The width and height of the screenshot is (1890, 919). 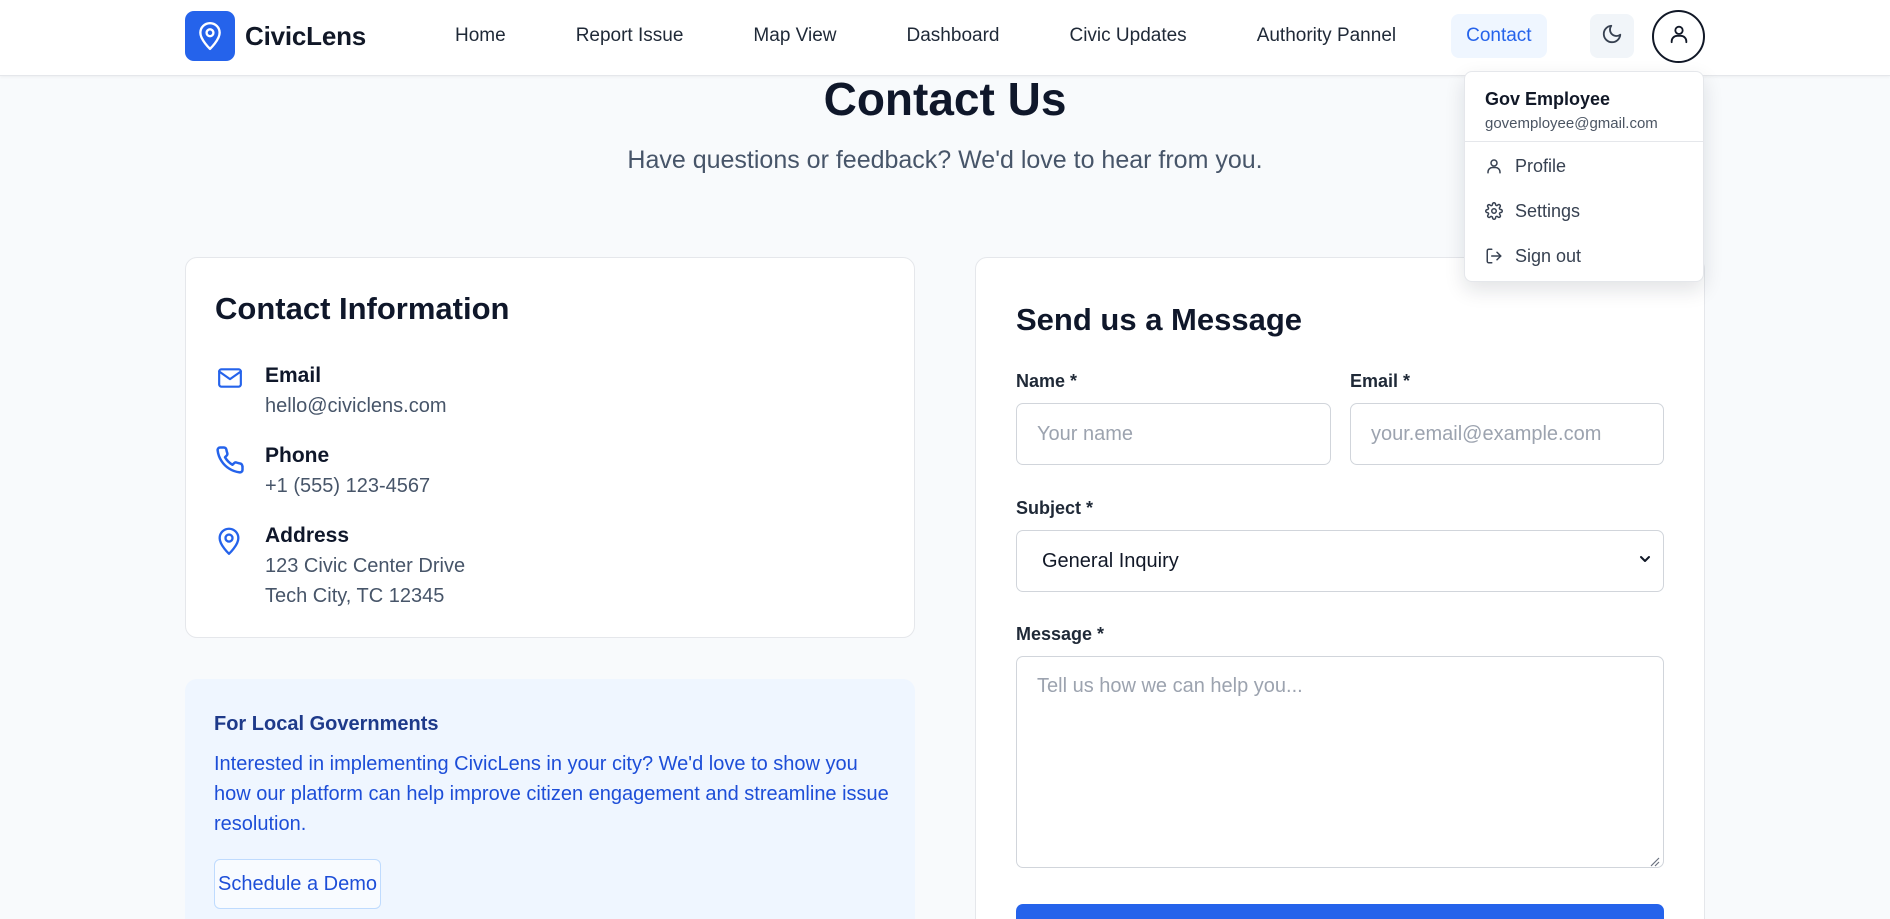 What do you see at coordinates (307, 535) in the screenshot?
I see `address-label: Address` at bounding box center [307, 535].